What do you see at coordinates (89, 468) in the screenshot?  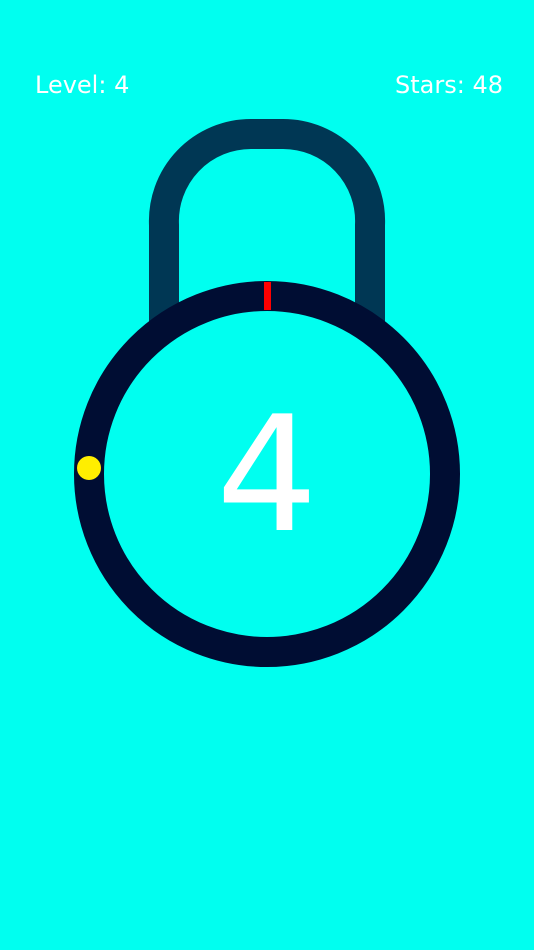 I see `target-dot` at bounding box center [89, 468].